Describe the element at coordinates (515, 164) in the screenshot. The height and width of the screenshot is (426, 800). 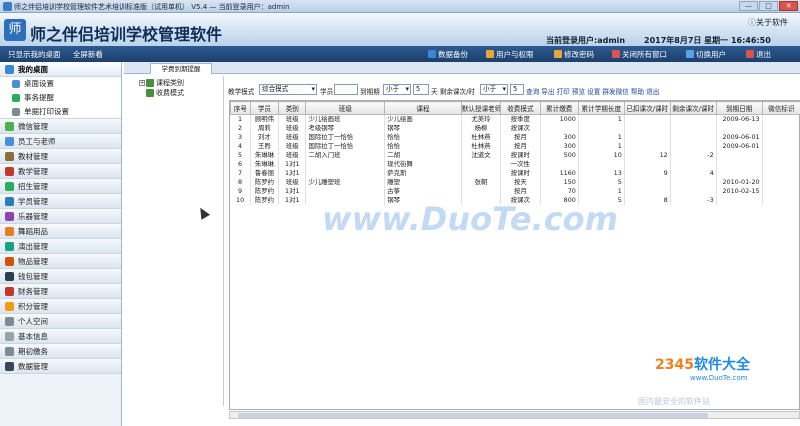
I see `table-row: 6 朱琳琳 1对1 现代街舞 一次性` at that location.